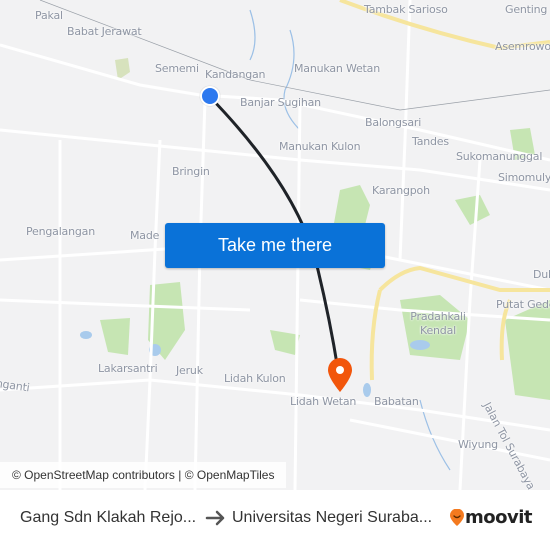 The image size is (550, 550). Describe the element at coordinates (478, 444) in the screenshot. I see `place-label: Wiyung` at that location.